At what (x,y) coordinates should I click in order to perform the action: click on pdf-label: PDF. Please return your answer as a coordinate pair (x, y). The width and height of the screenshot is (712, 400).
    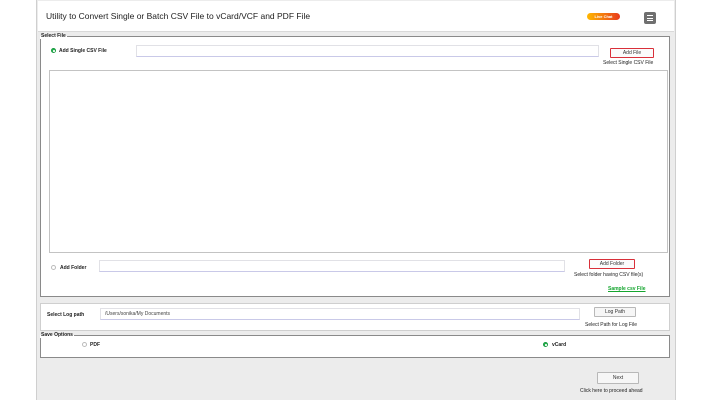
    Looking at the image, I should click on (95, 345).